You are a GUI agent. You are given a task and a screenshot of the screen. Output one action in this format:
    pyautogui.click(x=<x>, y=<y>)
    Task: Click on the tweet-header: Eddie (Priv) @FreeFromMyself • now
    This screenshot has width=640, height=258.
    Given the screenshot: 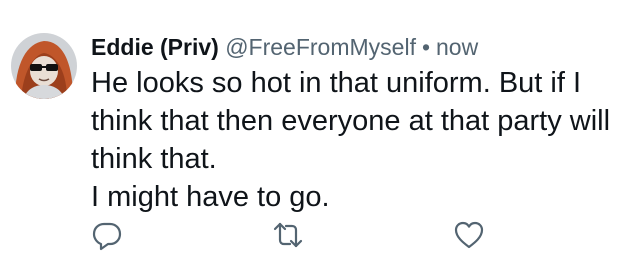 What is the action you would take?
    pyautogui.click(x=361, y=47)
    